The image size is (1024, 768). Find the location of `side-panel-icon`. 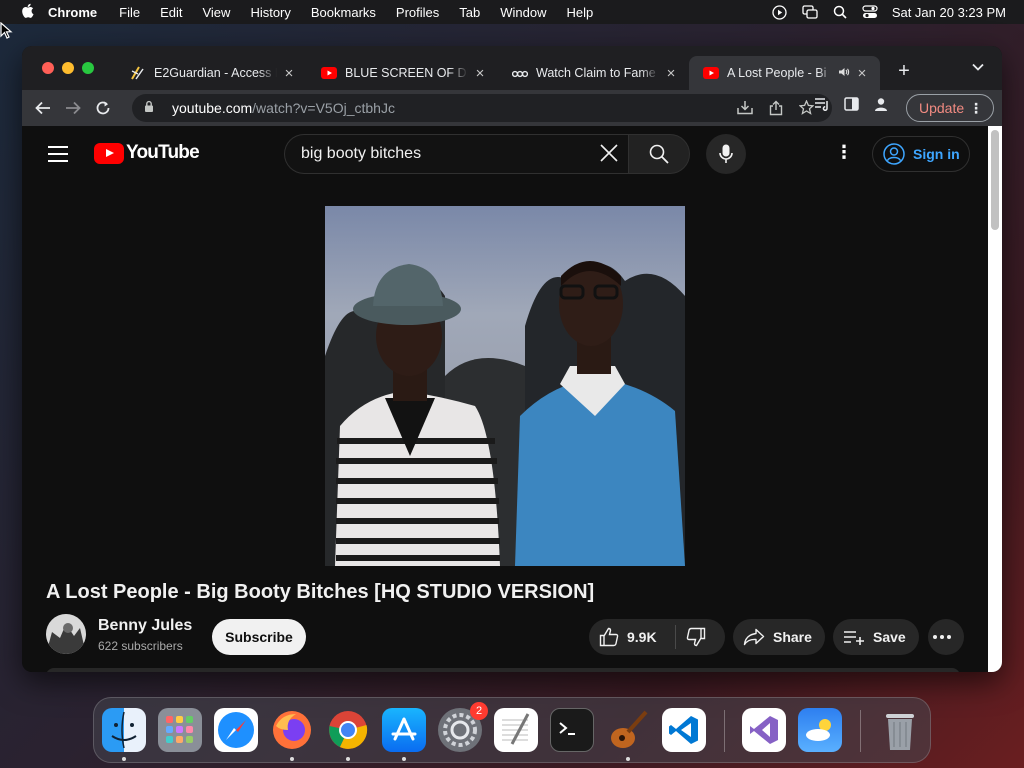

side-panel-icon is located at coordinates (851, 105).